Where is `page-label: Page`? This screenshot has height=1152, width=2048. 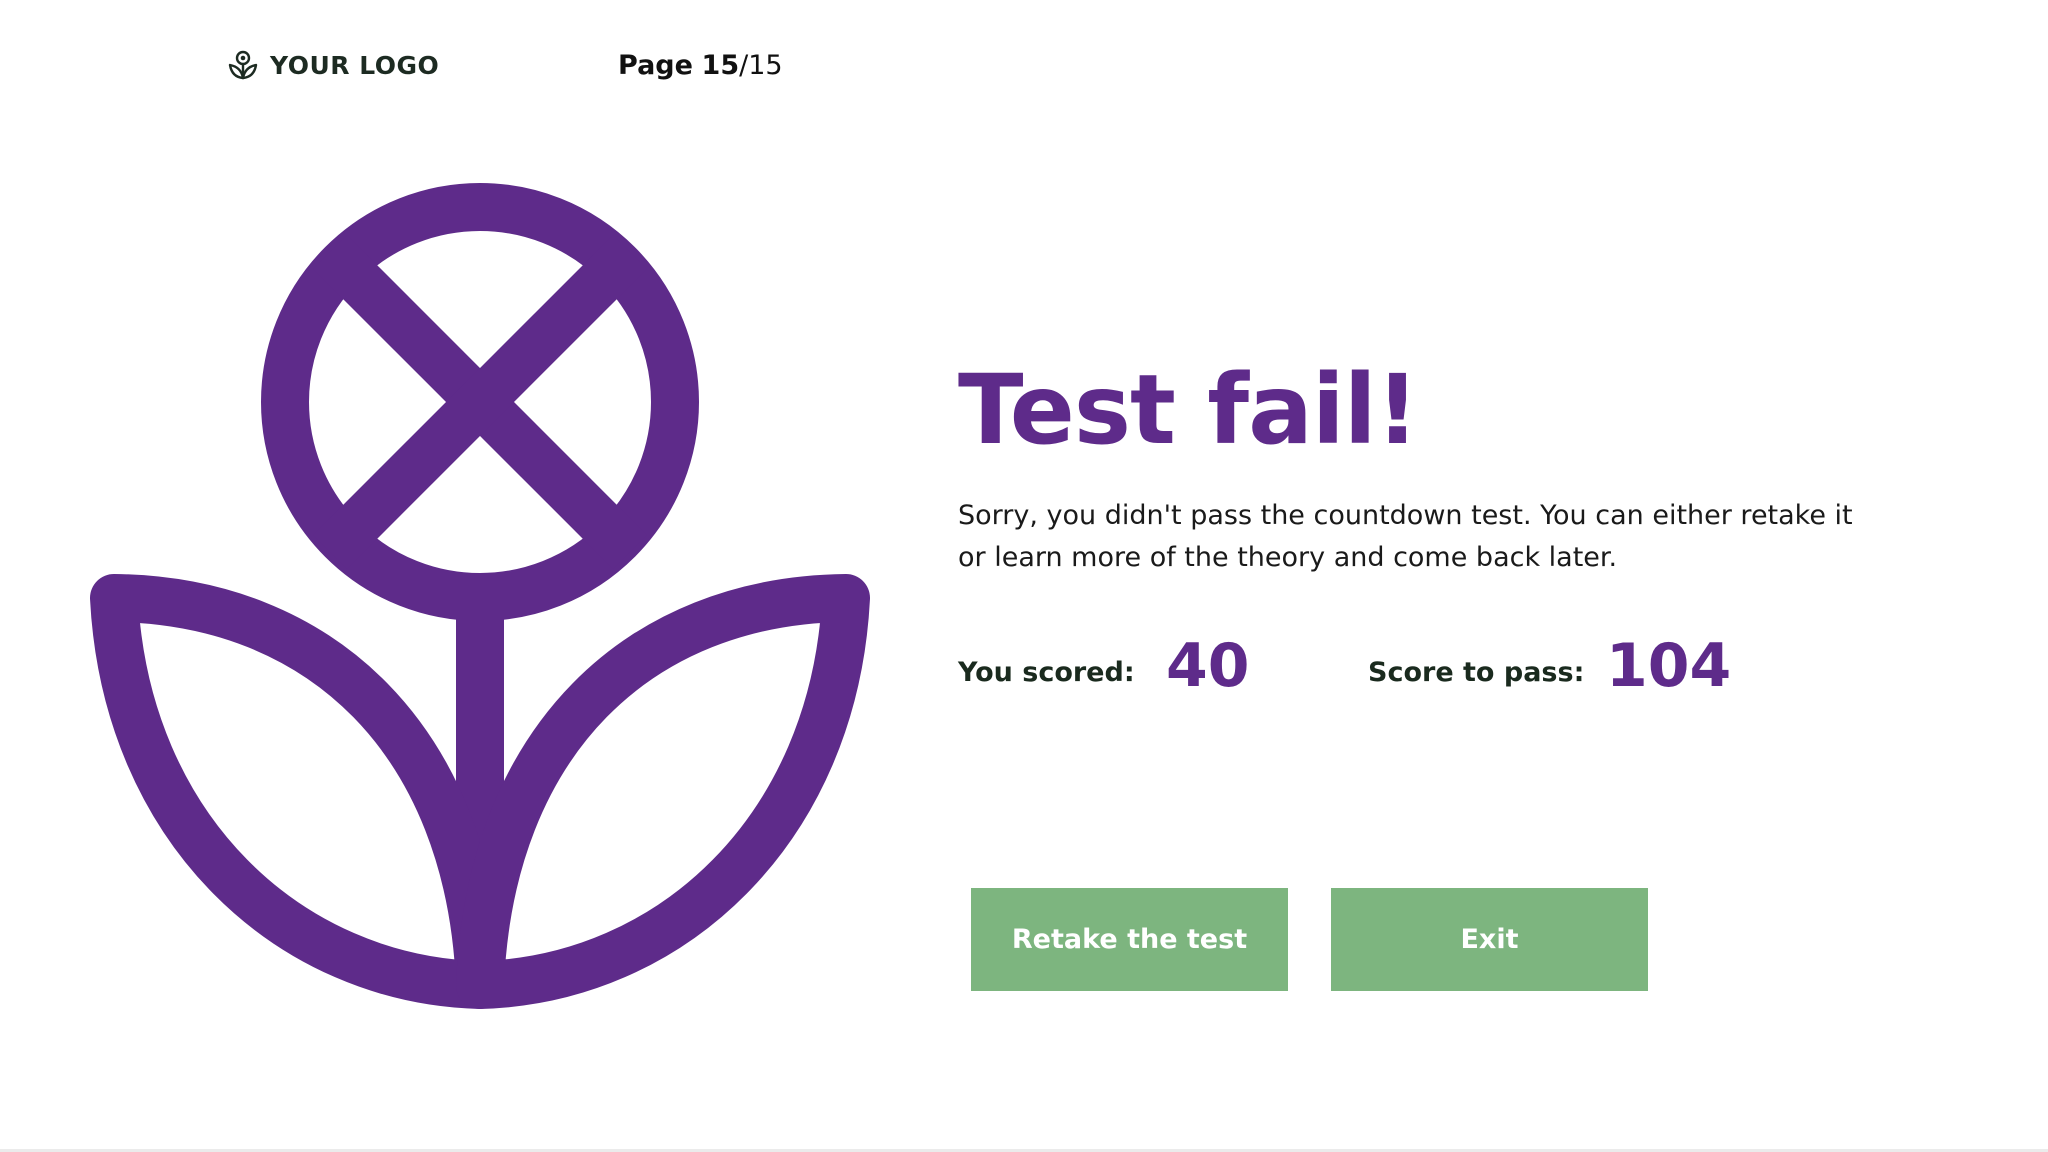
page-label: Page is located at coordinates (655, 65).